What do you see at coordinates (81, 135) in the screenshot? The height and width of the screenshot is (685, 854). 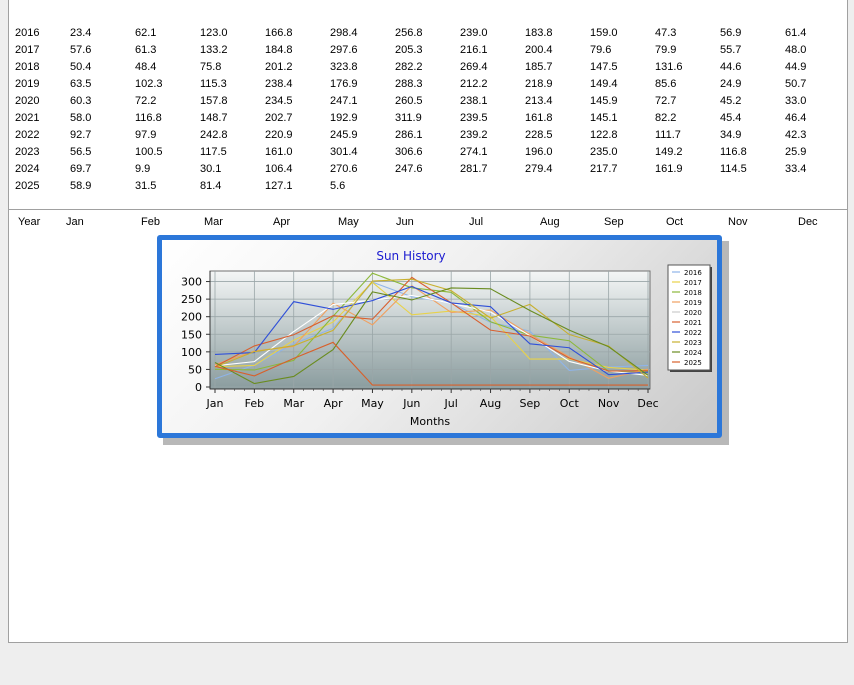 I see `table-cell: 92.7` at bounding box center [81, 135].